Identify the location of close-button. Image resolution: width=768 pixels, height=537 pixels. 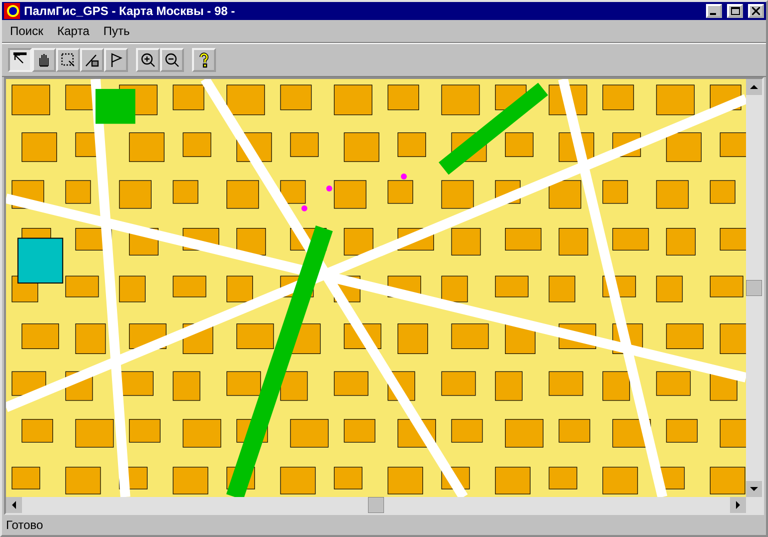
(756, 11).